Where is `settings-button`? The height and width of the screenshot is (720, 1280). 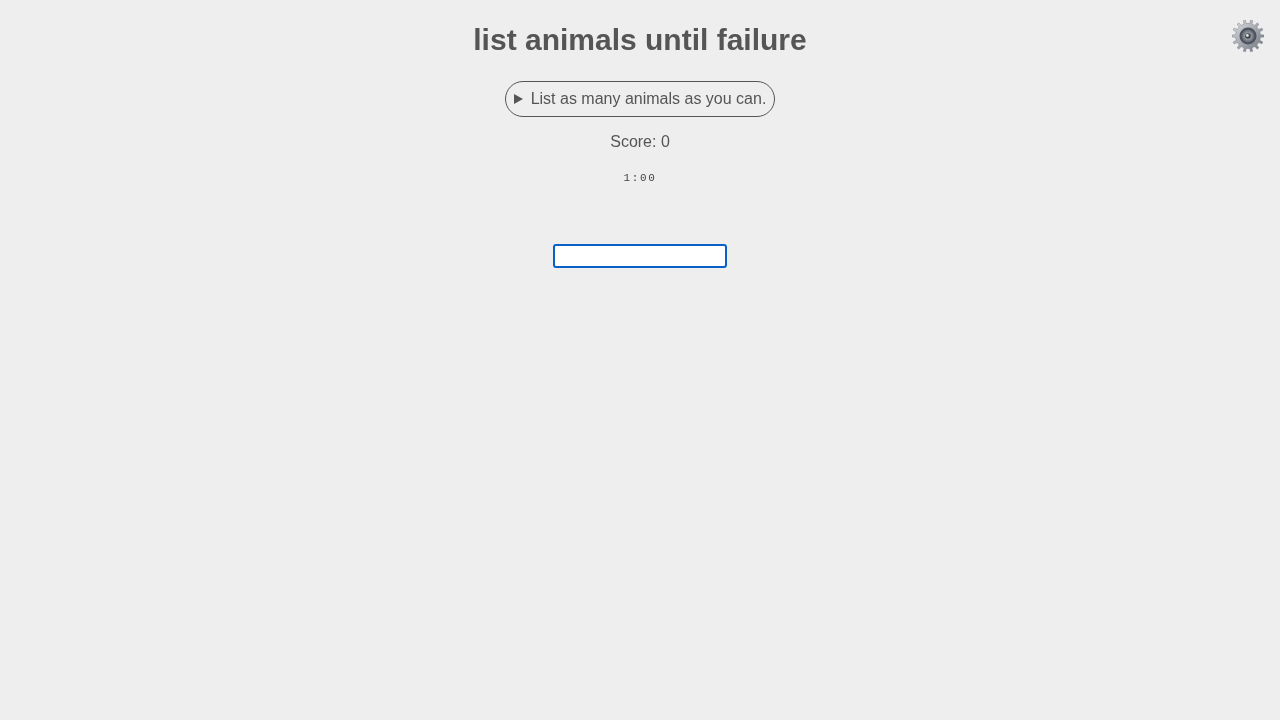
settings-button is located at coordinates (1248, 36).